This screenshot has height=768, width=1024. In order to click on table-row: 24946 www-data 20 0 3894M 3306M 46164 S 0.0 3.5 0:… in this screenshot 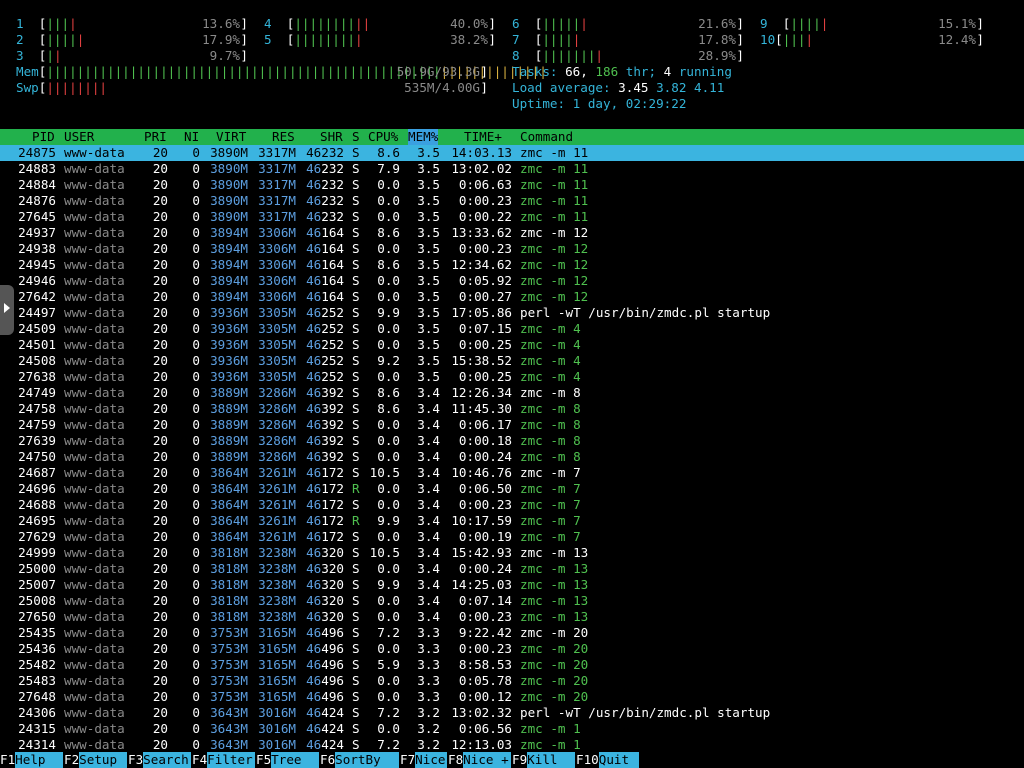, I will do `click(512, 281)`.